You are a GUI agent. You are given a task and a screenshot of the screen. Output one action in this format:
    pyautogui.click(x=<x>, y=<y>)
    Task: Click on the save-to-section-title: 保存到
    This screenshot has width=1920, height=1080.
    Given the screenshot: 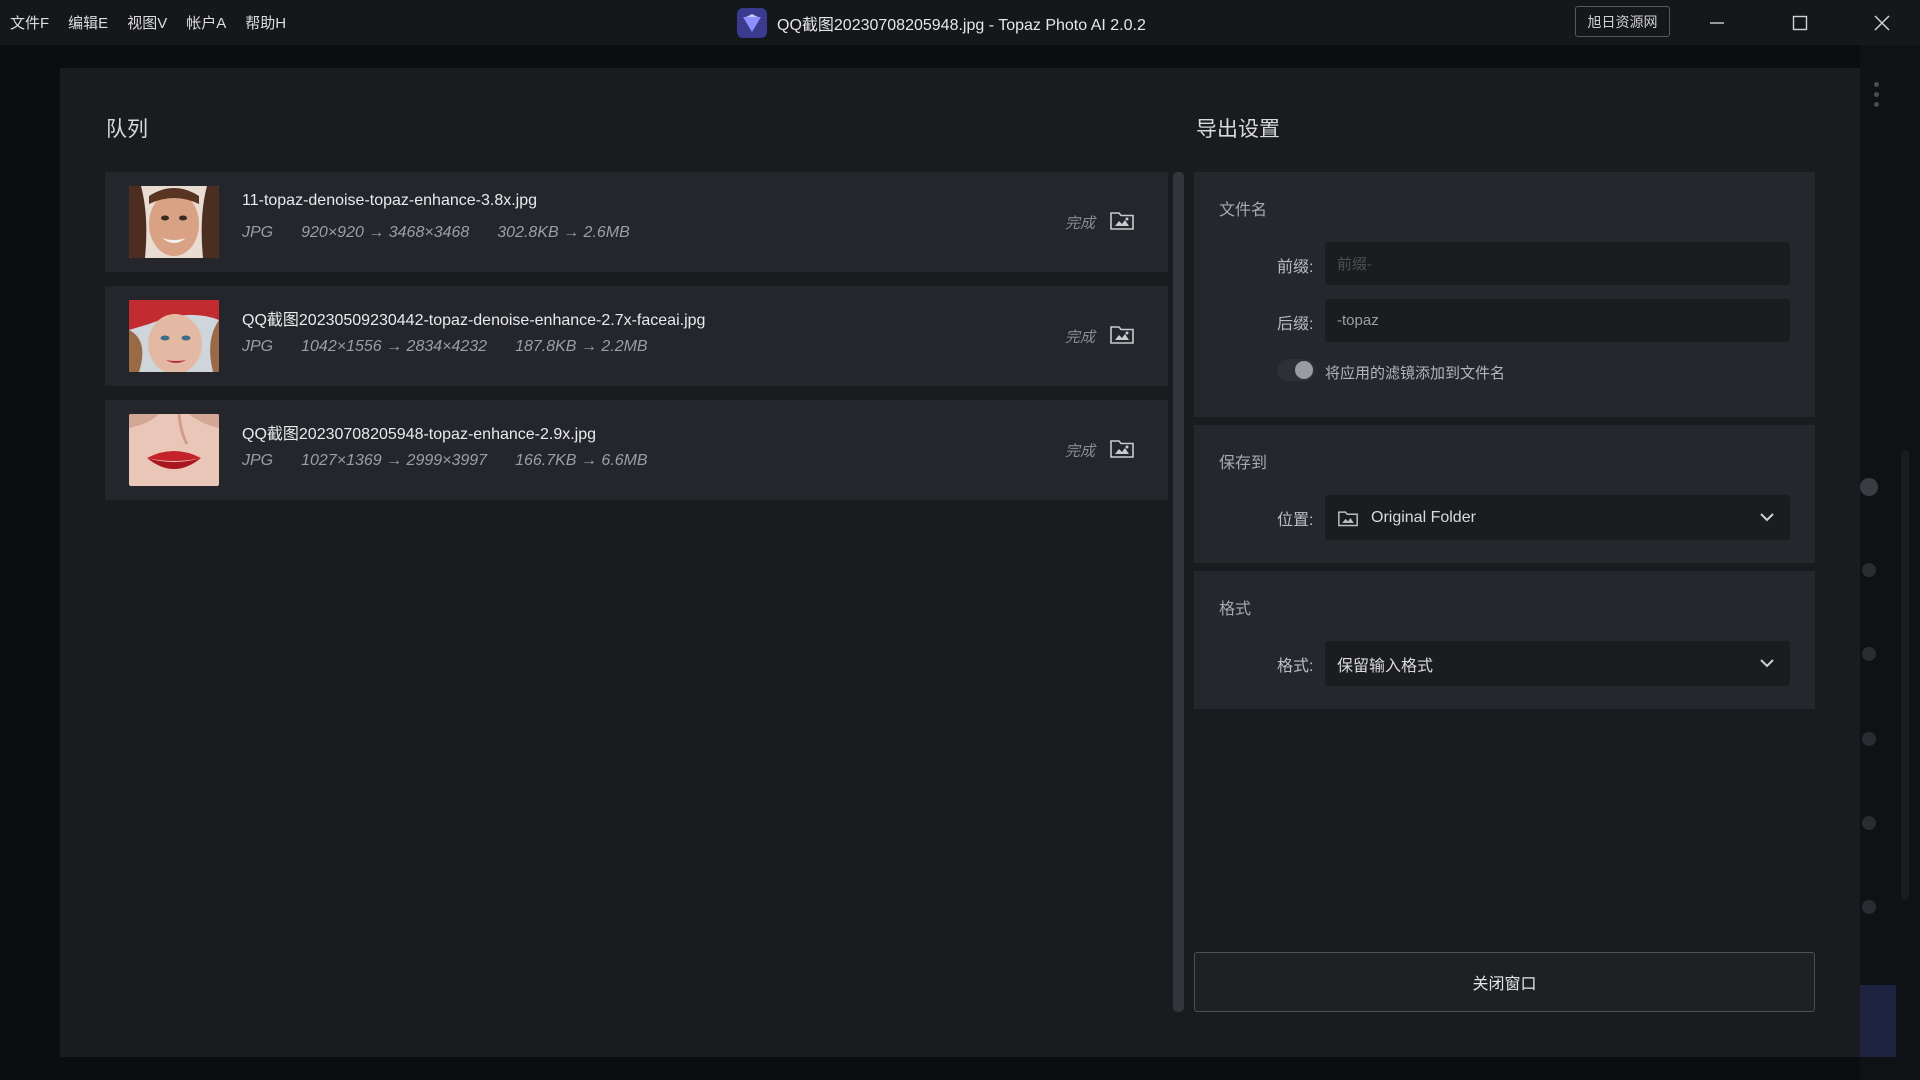 What is the action you would take?
    pyautogui.click(x=1243, y=463)
    